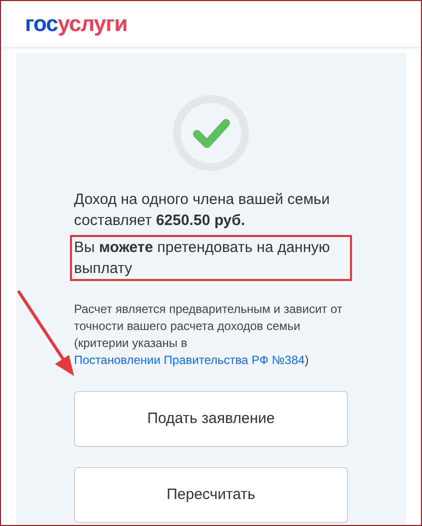 This screenshot has width=422, height=526. What do you see at coordinates (211, 258) in the screenshot?
I see `eligibility-text: Вы можете претендовать на данную выплату` at bounding box center [211, 258].